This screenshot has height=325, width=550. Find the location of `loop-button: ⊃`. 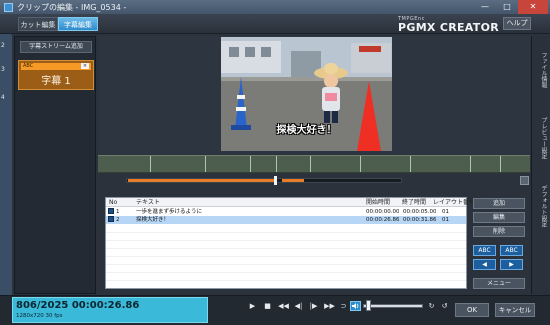

loop-button: ⊃ is located at coordinates (343, 306).